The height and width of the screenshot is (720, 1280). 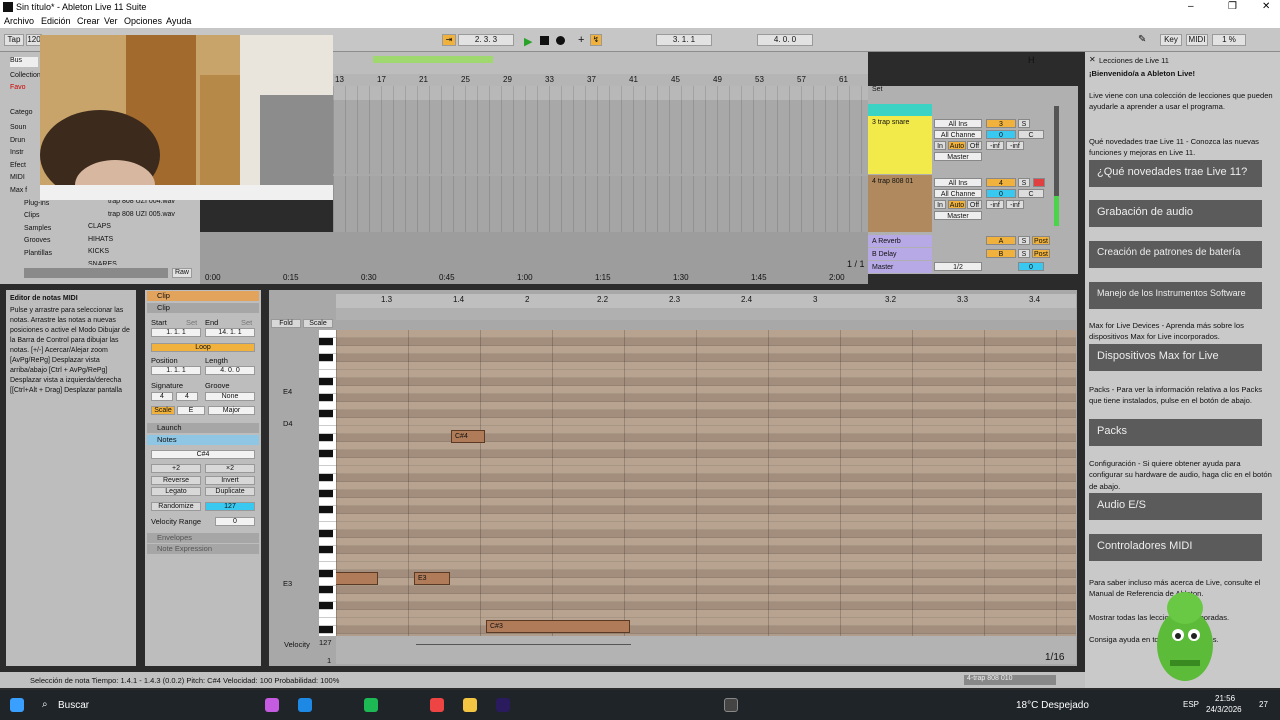 I want to click on clock-time: 21:56, so click(x=1225, y=698).